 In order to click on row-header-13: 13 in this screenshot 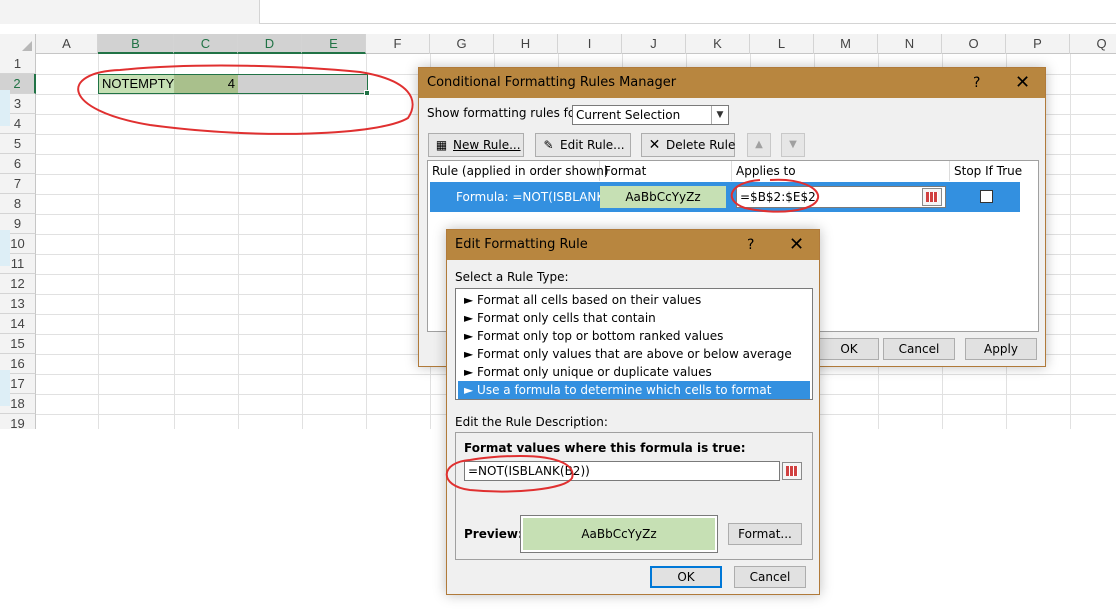, I will do `click(18, 304)`.